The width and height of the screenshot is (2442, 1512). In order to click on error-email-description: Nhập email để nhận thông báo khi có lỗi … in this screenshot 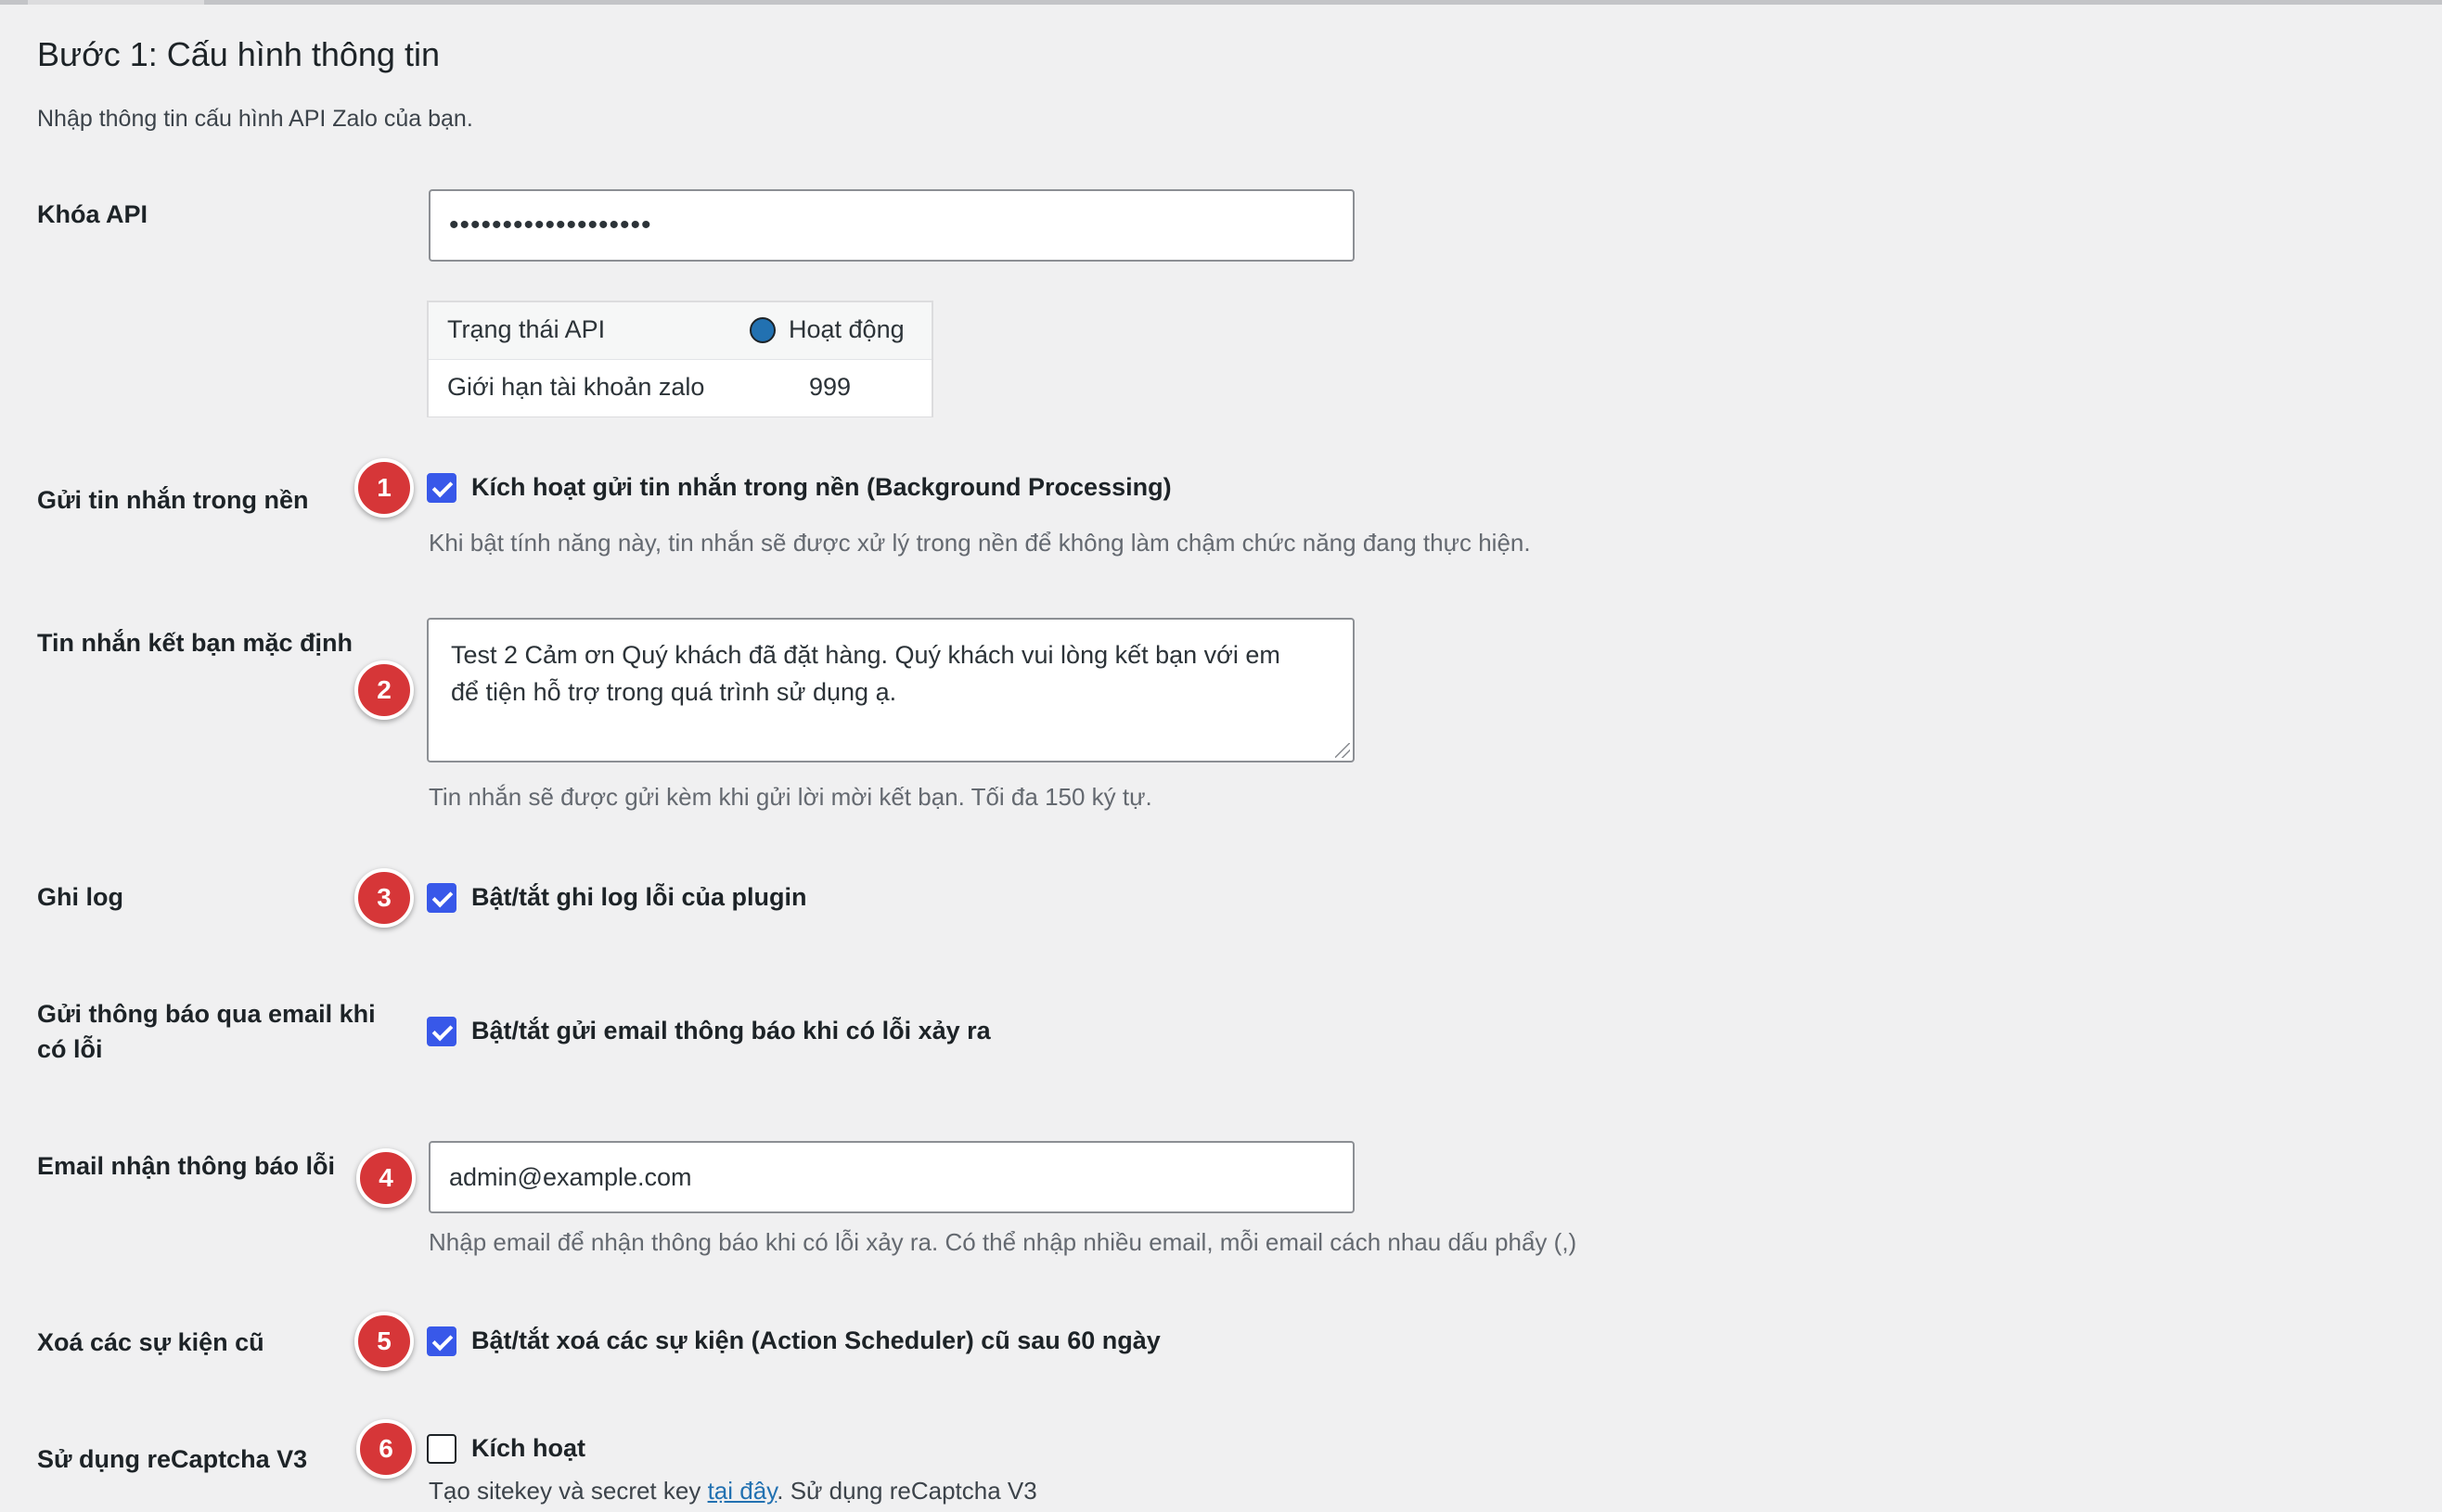, I will do `click(1003, 1242)`.